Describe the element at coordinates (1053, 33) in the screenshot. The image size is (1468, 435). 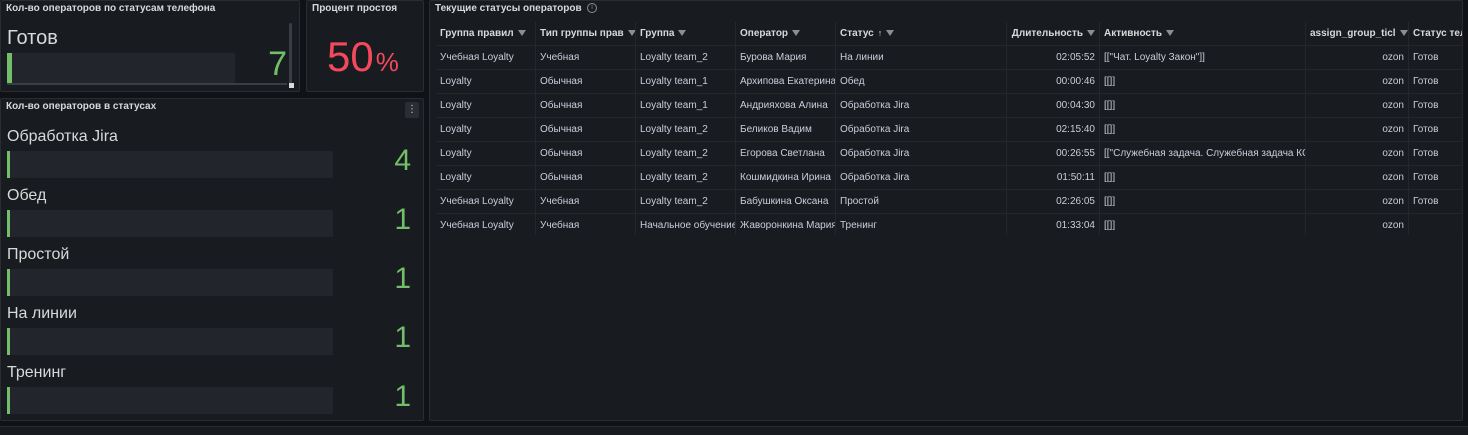
I see `column-header: Длительность` at that location.